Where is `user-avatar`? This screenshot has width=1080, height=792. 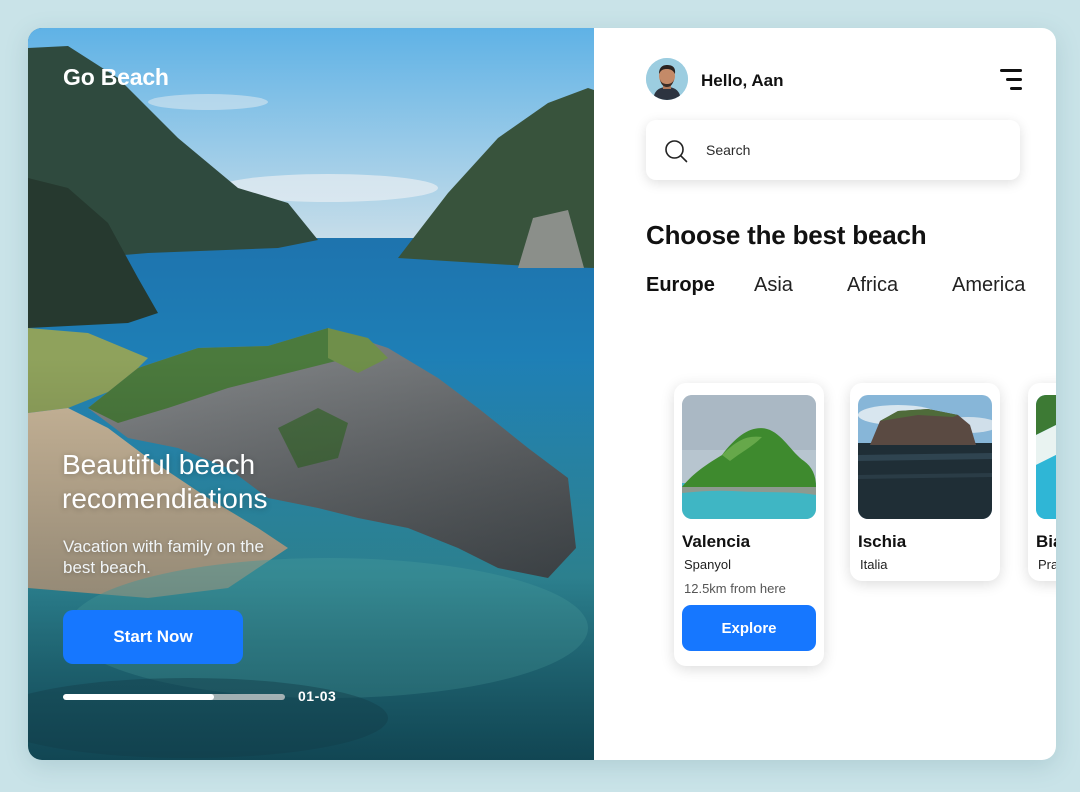 user-avatar is located at coordinates (667, 79).